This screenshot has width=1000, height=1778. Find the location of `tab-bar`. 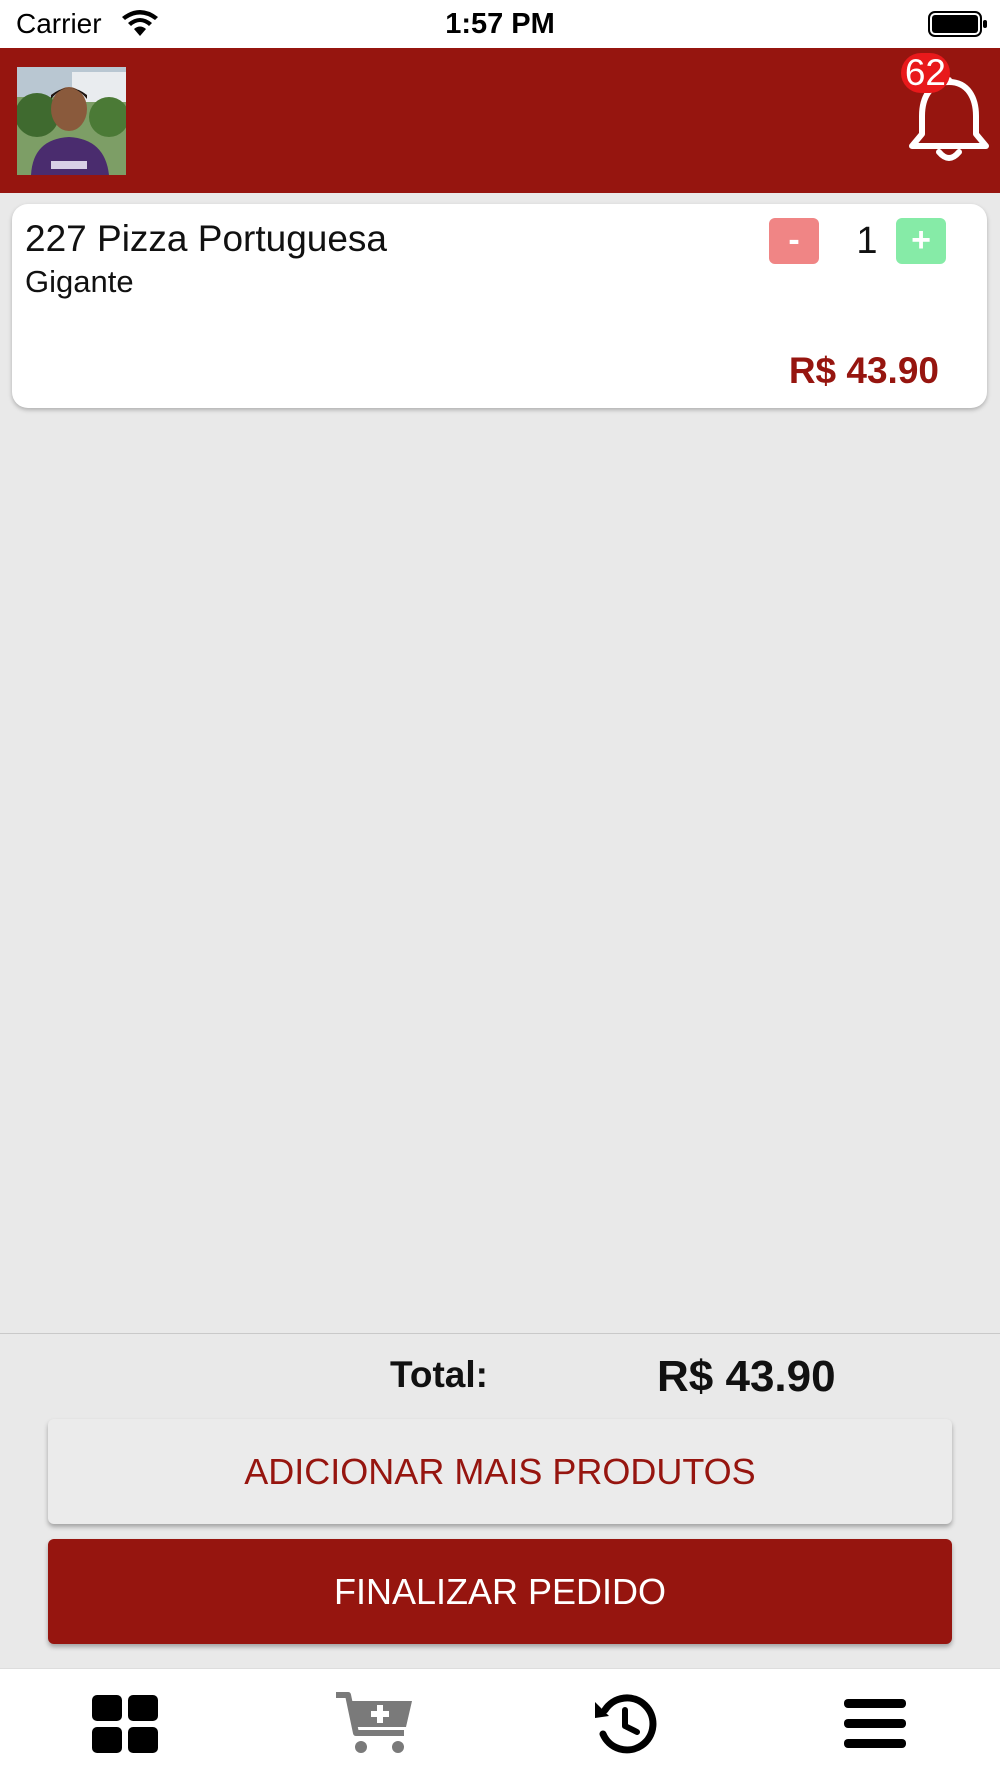

tab-bar is located at coordinates (500, 1723).